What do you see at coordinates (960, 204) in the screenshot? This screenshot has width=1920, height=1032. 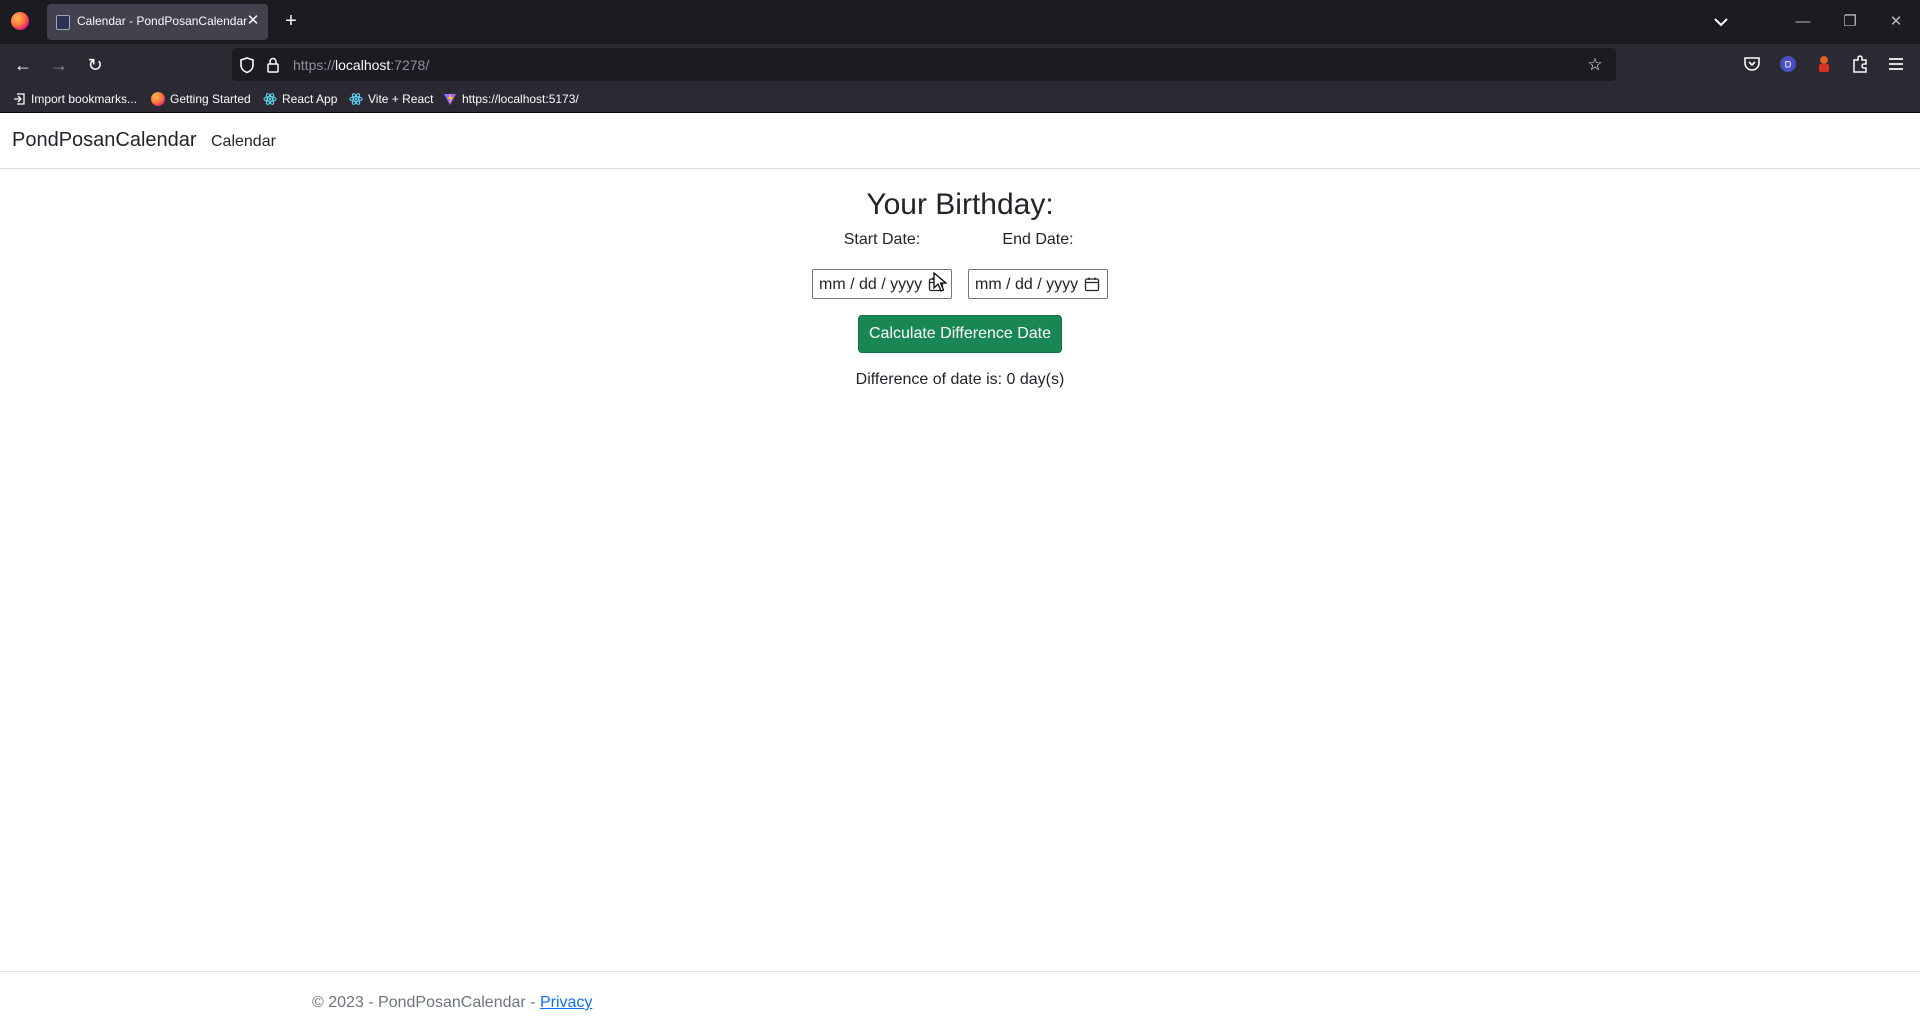 I see `page-title: Your Birthday:` at bounding box center [960, 204].